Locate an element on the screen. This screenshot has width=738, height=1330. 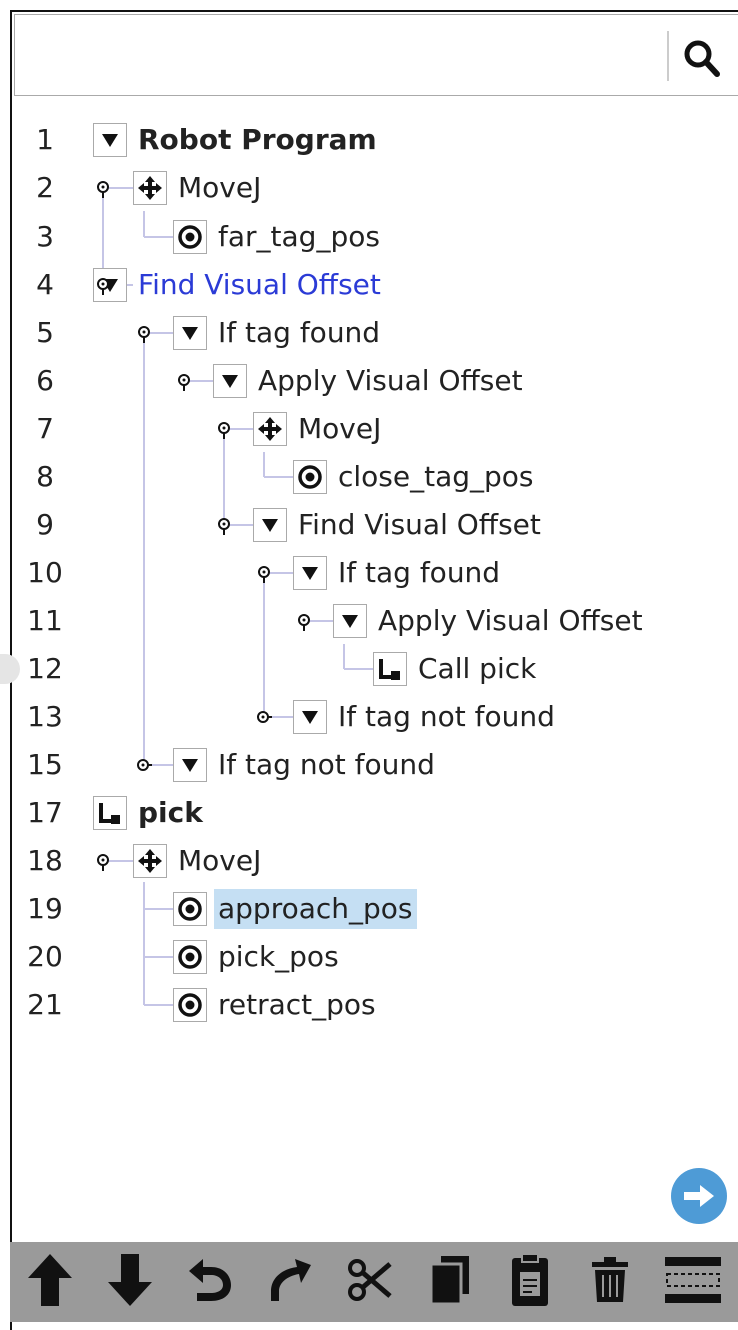
toolbar is located at coordinates (374, 1282).